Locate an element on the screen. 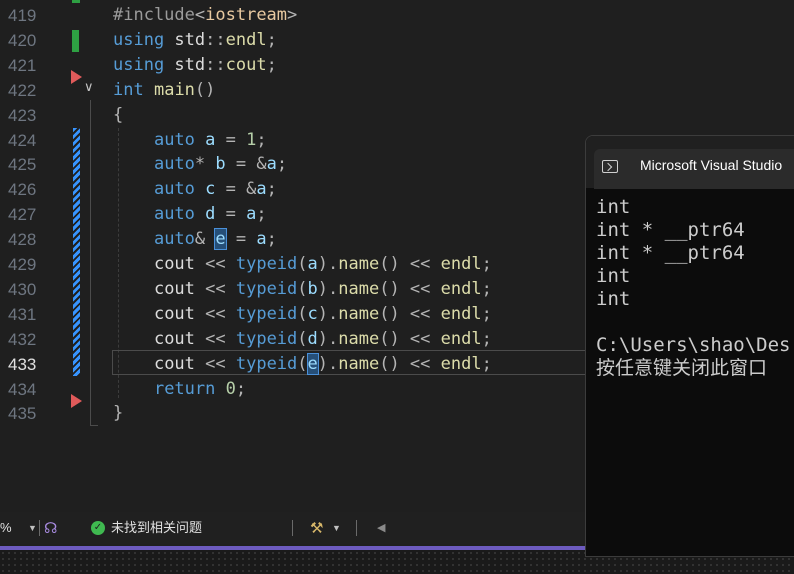 This screenshot has width=794, height=574. line-number: 421 is located at coordinates (22, 65).